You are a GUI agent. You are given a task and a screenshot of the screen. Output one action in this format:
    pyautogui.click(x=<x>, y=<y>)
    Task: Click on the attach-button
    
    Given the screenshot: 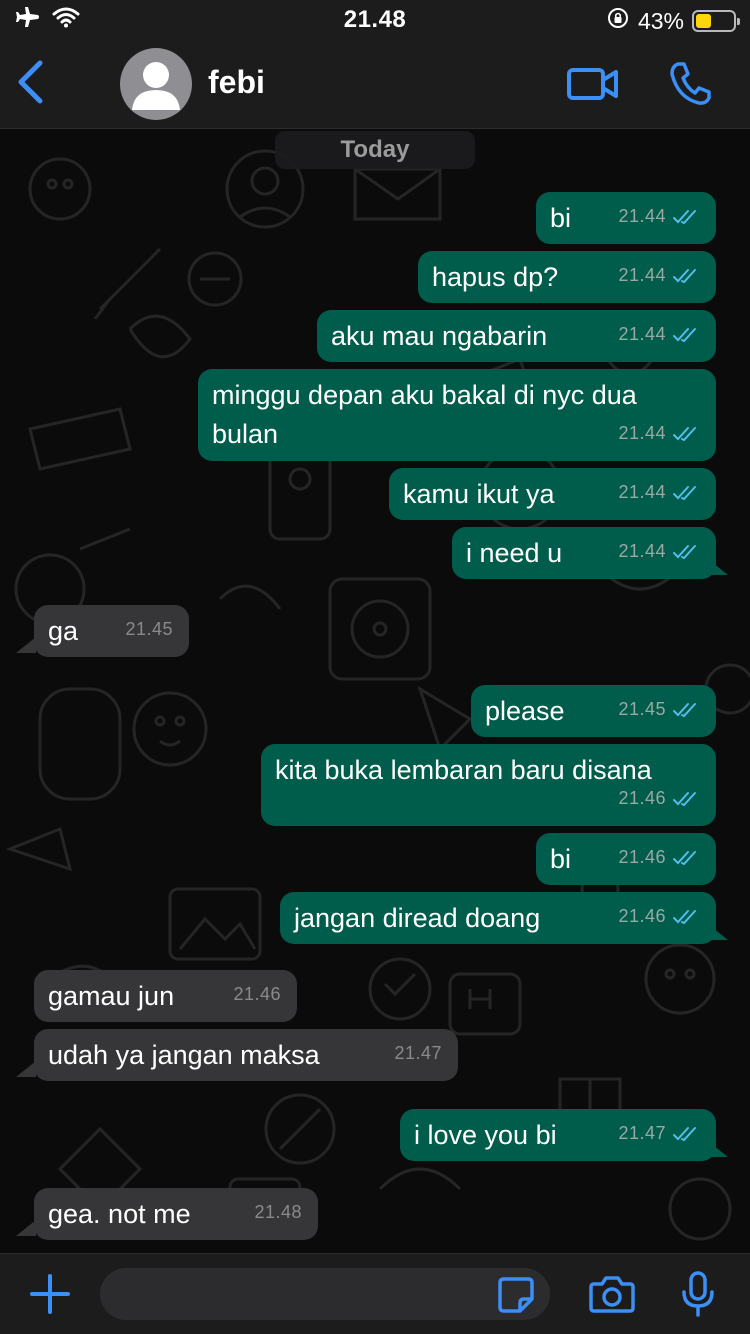 What is the action you would take?
    pyautogui.click(x=50, y=1296)
    